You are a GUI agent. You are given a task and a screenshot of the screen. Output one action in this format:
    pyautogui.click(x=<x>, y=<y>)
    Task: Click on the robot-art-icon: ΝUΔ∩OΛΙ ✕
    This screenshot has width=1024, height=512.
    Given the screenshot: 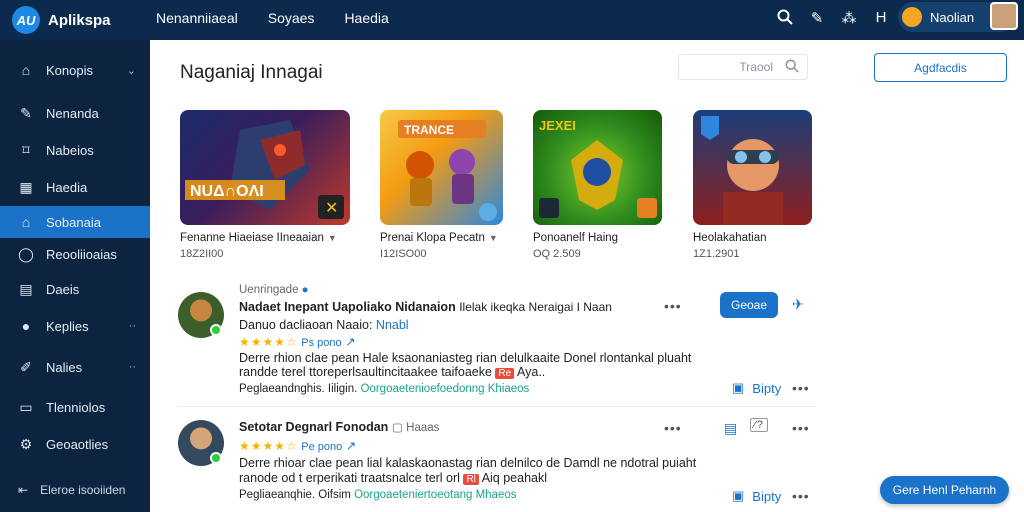 What is the action you would take?
    pyautogui.click(x=264, y=169)
    